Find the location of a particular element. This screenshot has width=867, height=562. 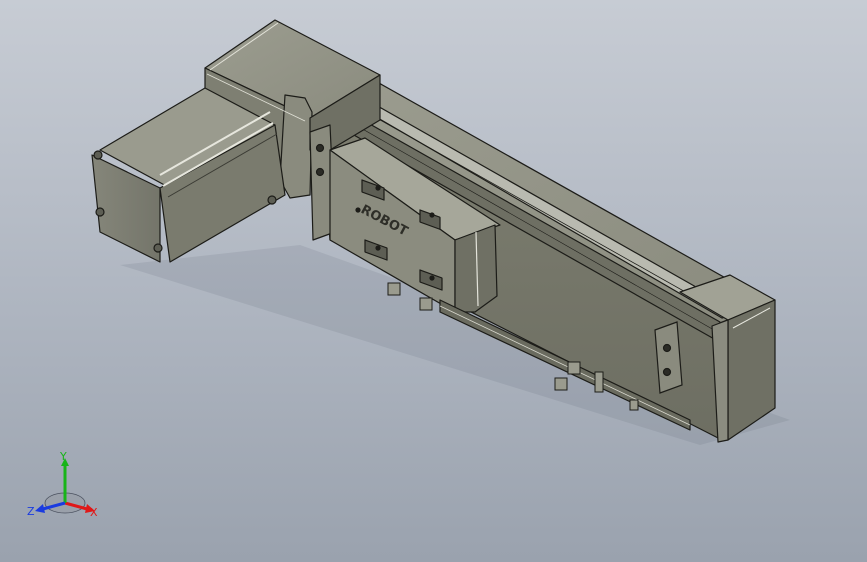

y-axis-label: Y is located at coordinates (63, 456).